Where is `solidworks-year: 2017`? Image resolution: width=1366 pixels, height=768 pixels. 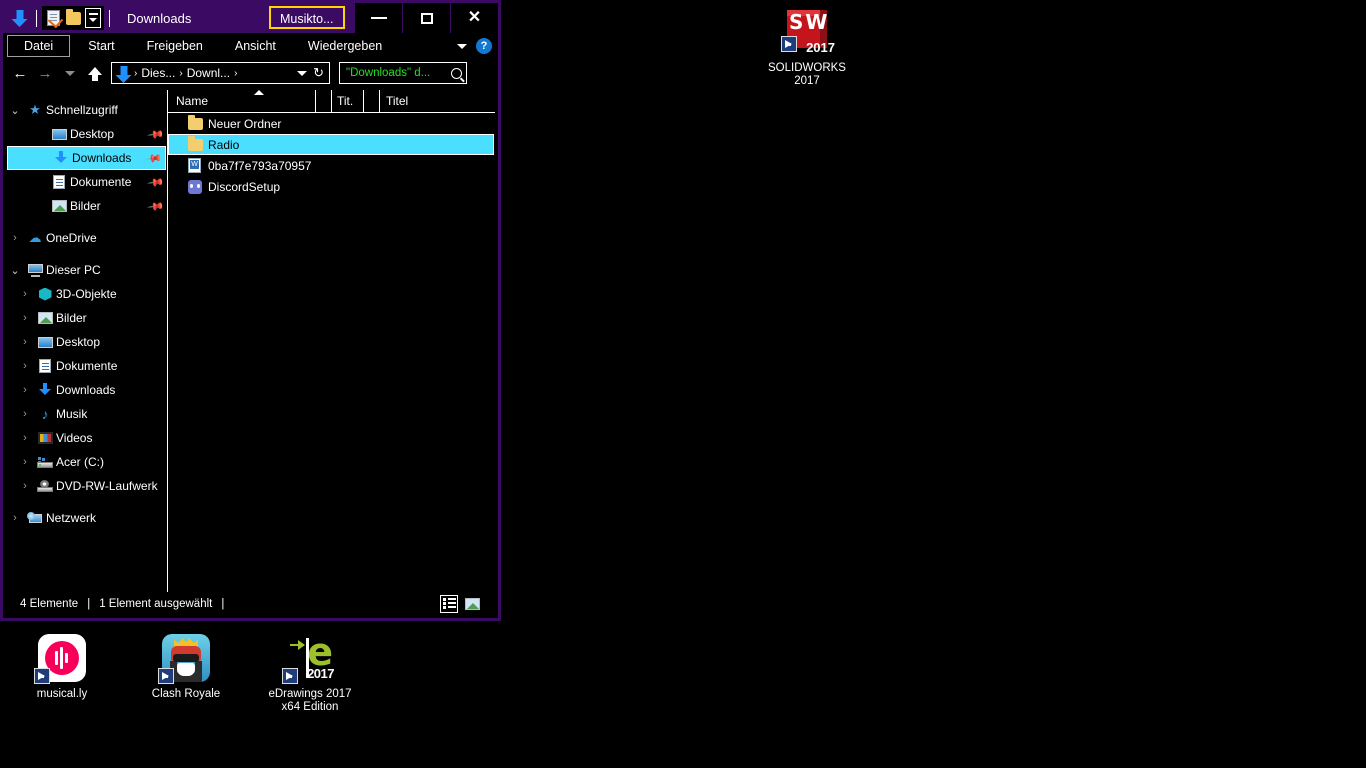 solidworks-year: 2017 is located at coordinates (820, 47).